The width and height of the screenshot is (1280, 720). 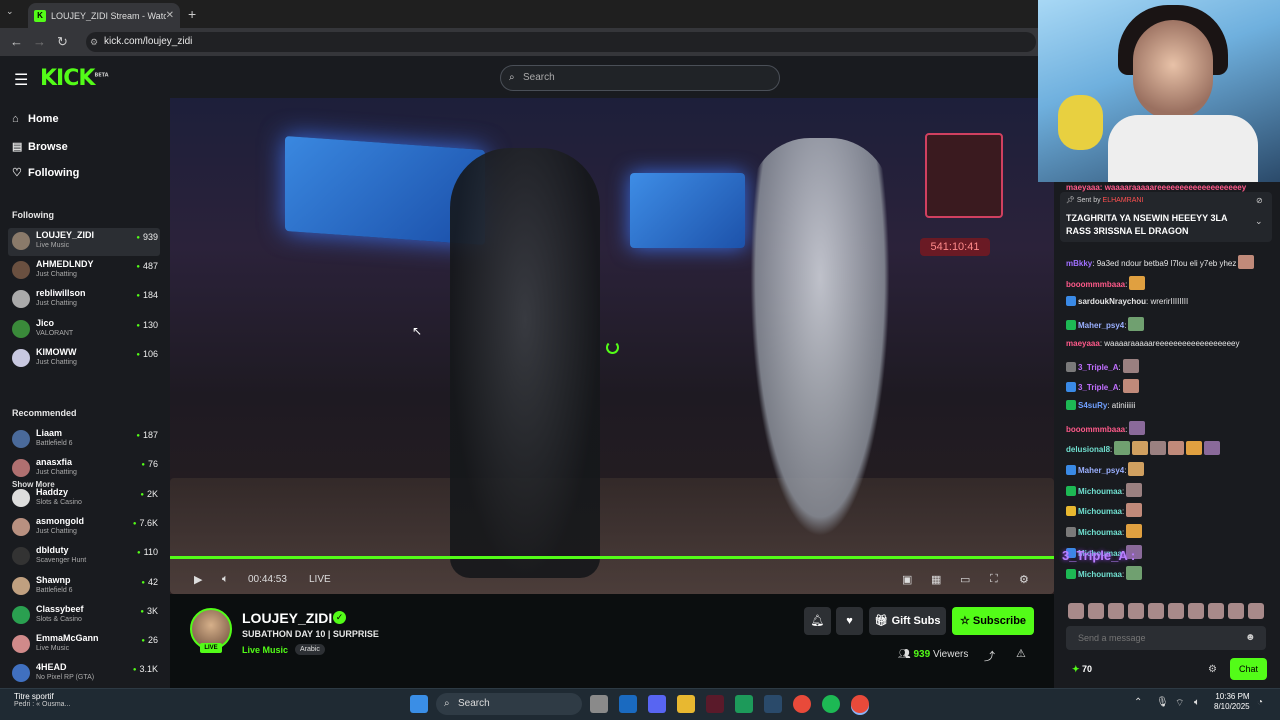 What do you see at coordinates (628, 704) in the screenshot?
I see `outlook-icon` at bounding box center [628, 704].